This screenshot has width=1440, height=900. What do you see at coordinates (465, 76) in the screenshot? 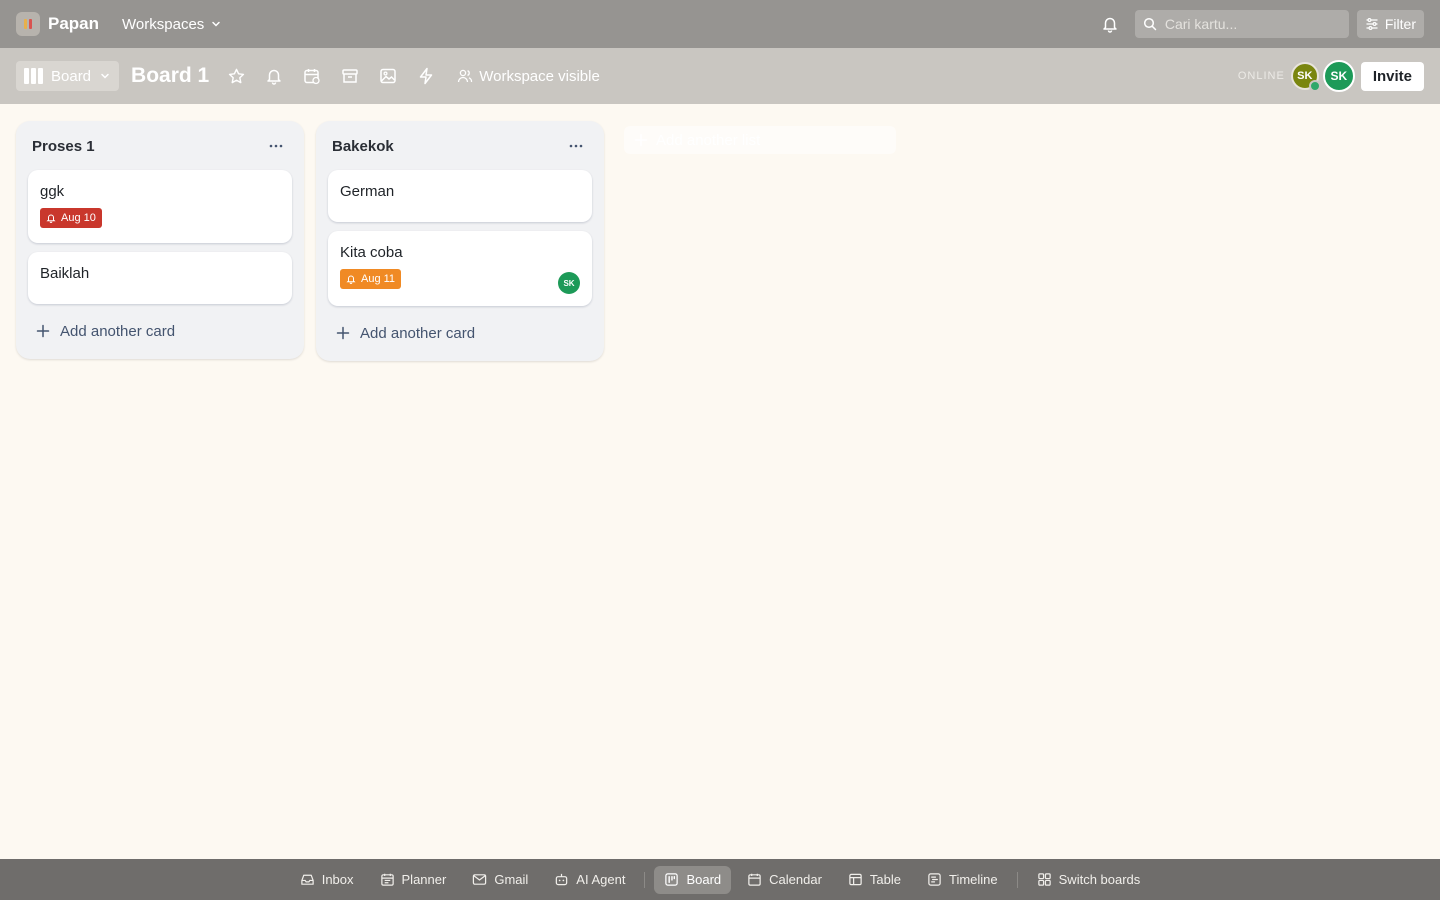
I see `users-icon` at bounding box center [465, 76].